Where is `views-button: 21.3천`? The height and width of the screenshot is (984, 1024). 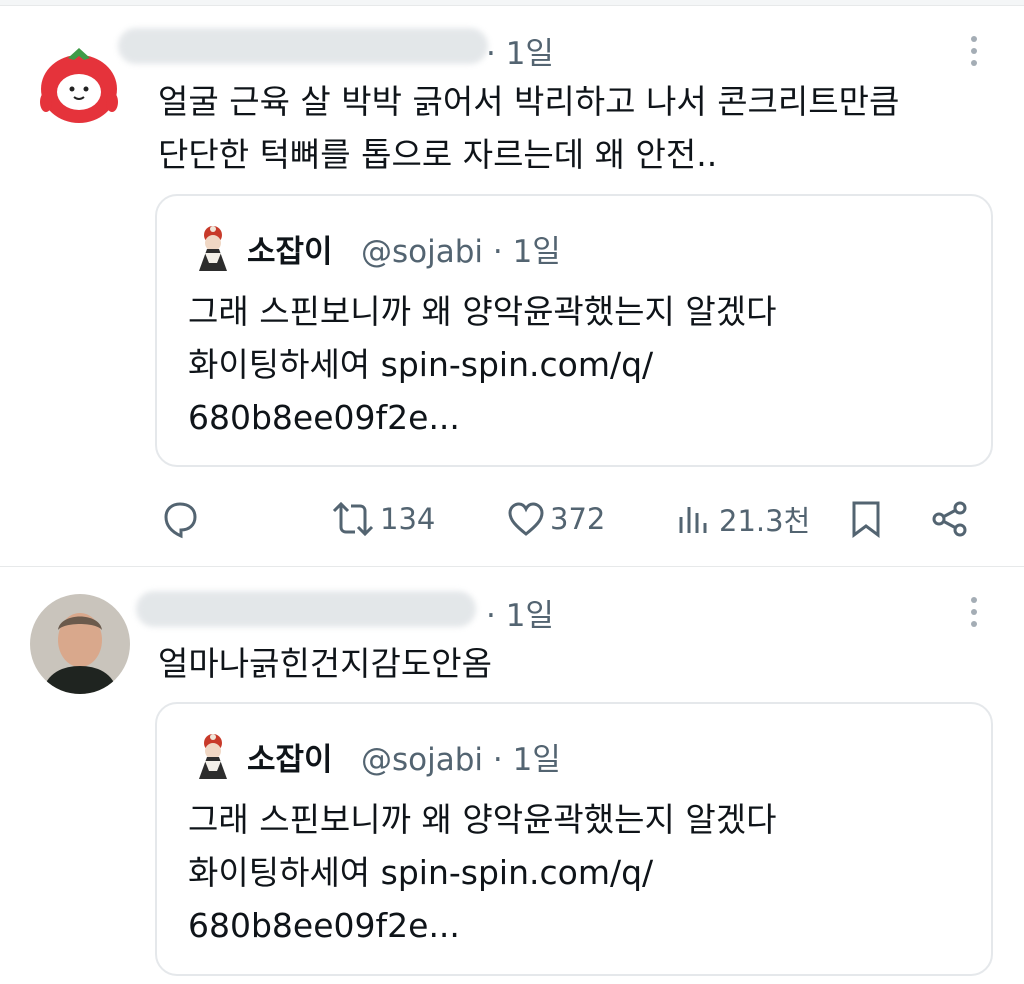
views-button: 21.3천 is located at coordinates (742, 519).